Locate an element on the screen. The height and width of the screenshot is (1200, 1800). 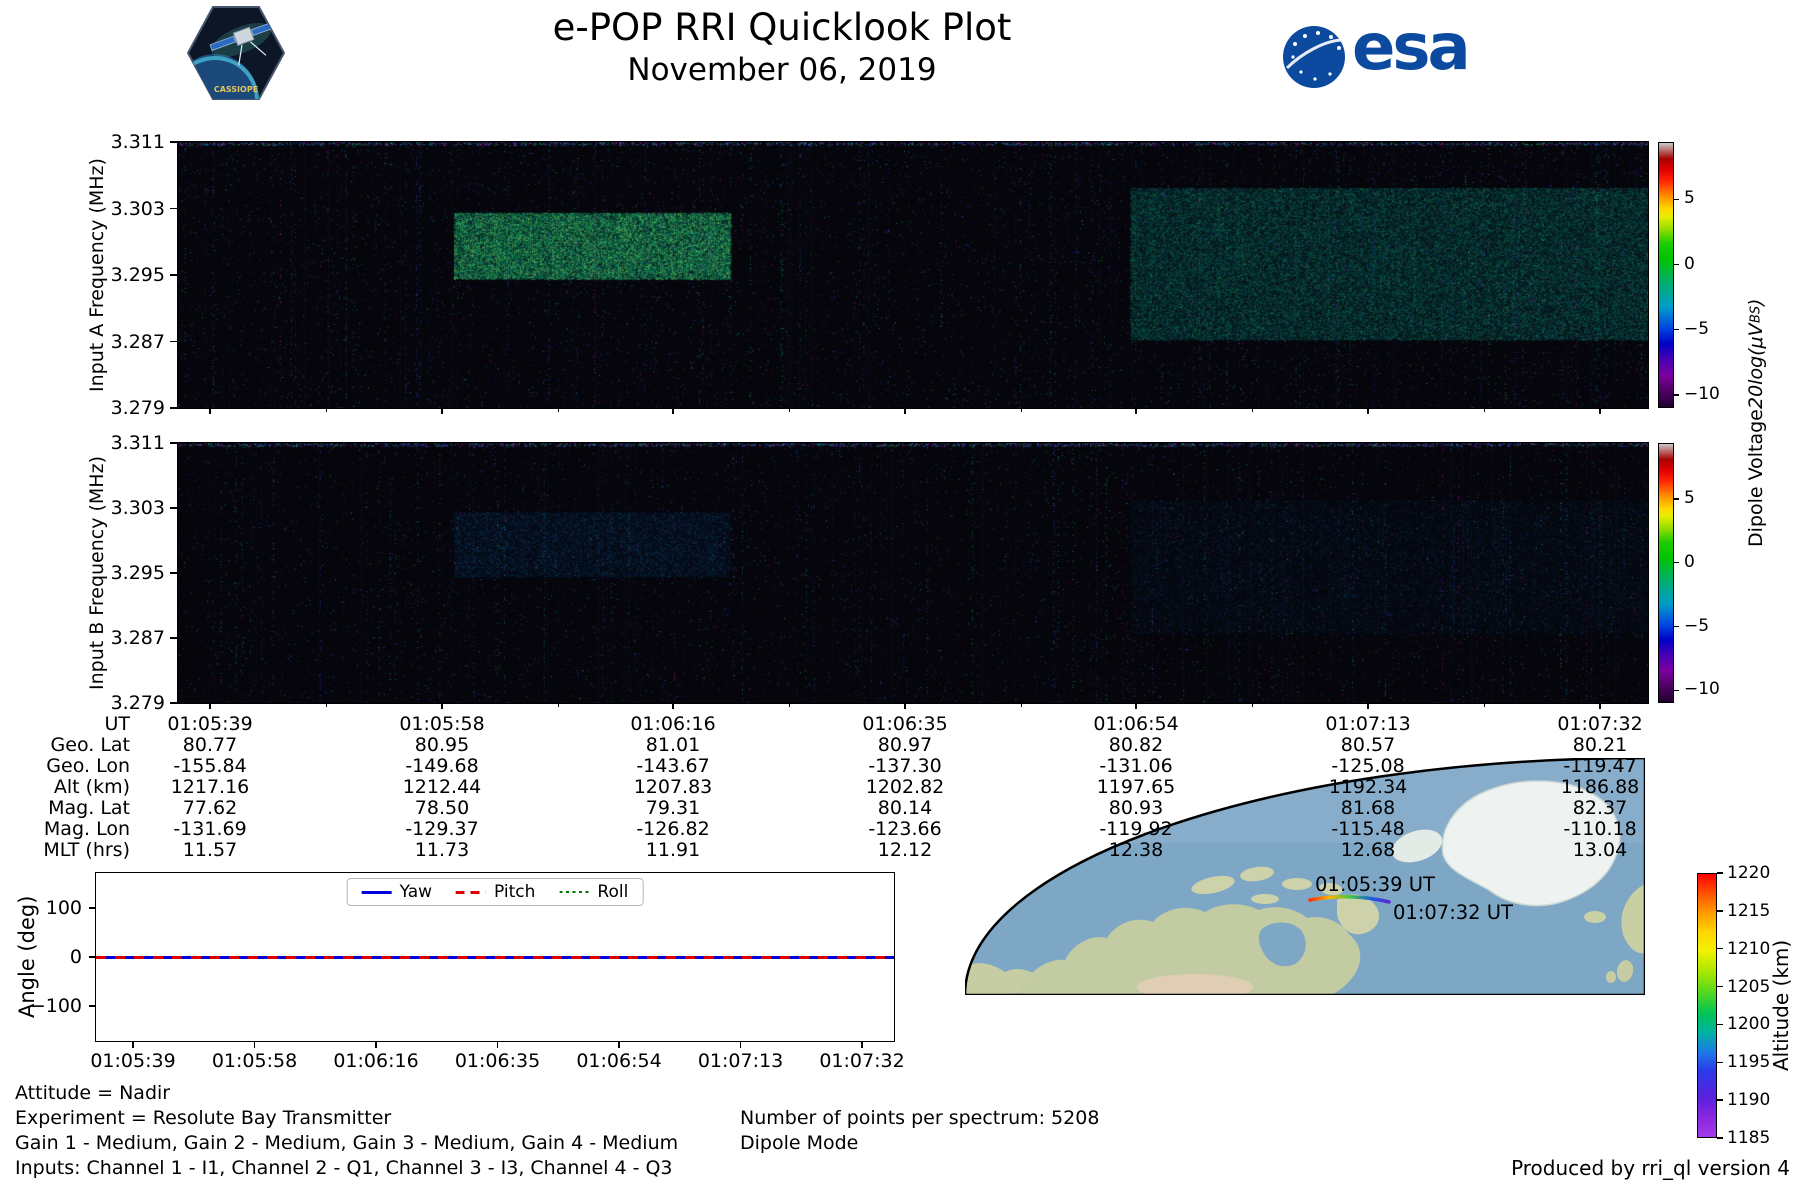
table-cell: 1202.82 is located at coordinates (905, 787).